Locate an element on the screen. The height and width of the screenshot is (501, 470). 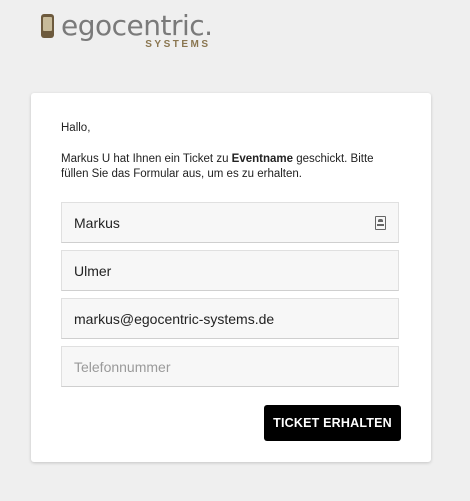
email-input is located at coordinates (230, 318).